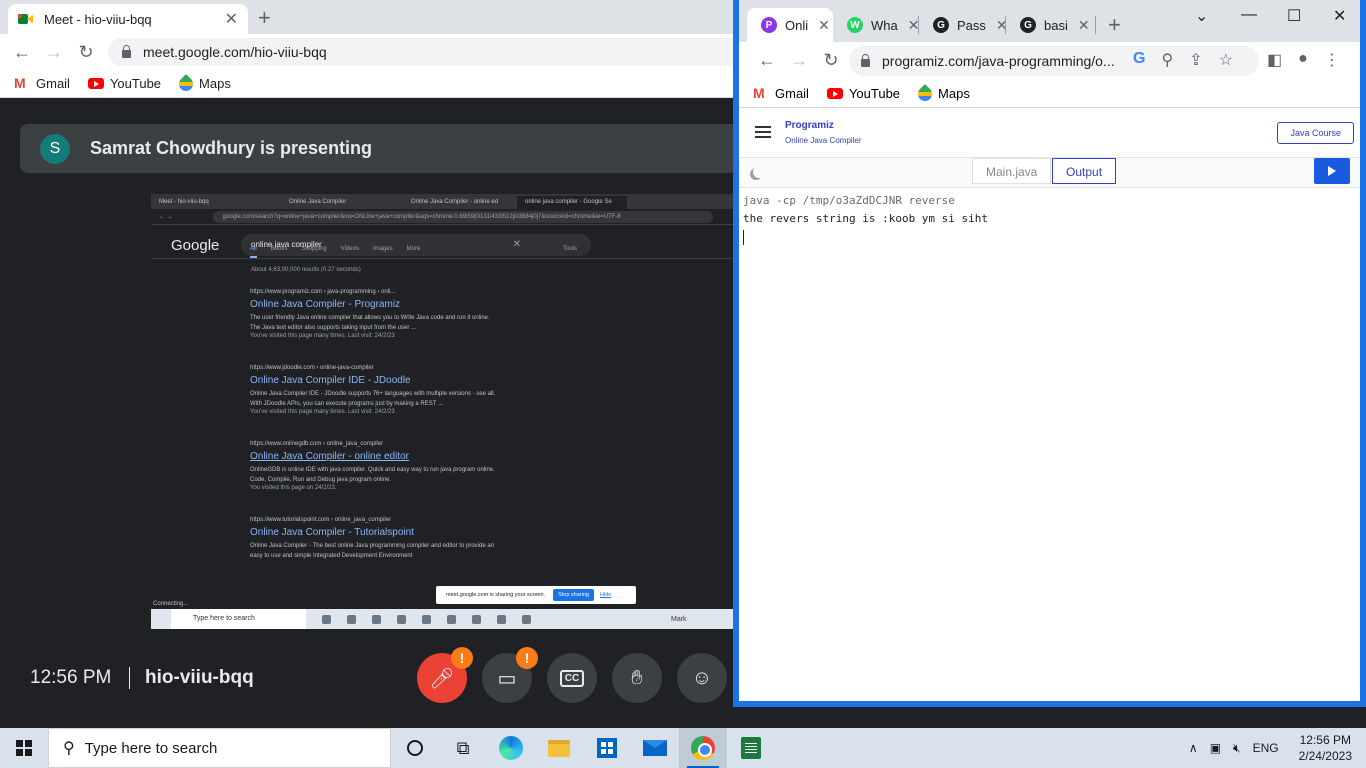 This screenshot has height=768, width=1366. I want to click on tab-github-basi: G basi ✕, so click(1048, 25).